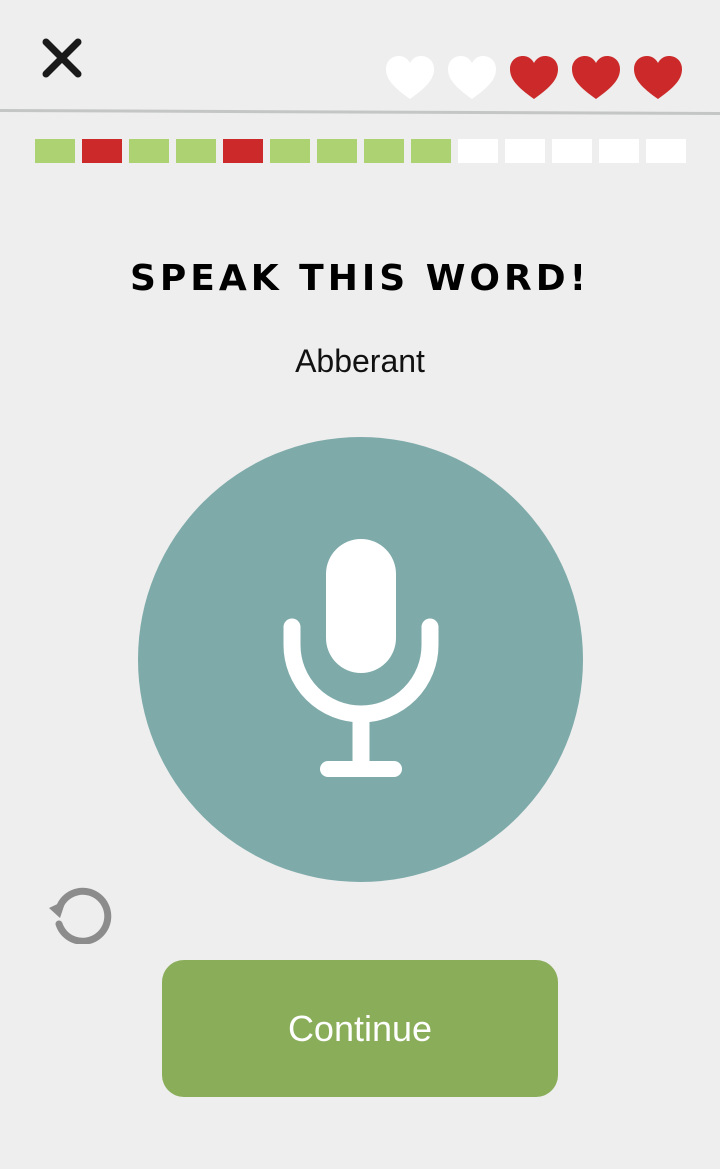 The height and width of the screenshot is (1169, 720). Describe the element at coordinates (360, 278) in the screenshot. I see `page-title: SPEAK THIS WORD!` at that location.